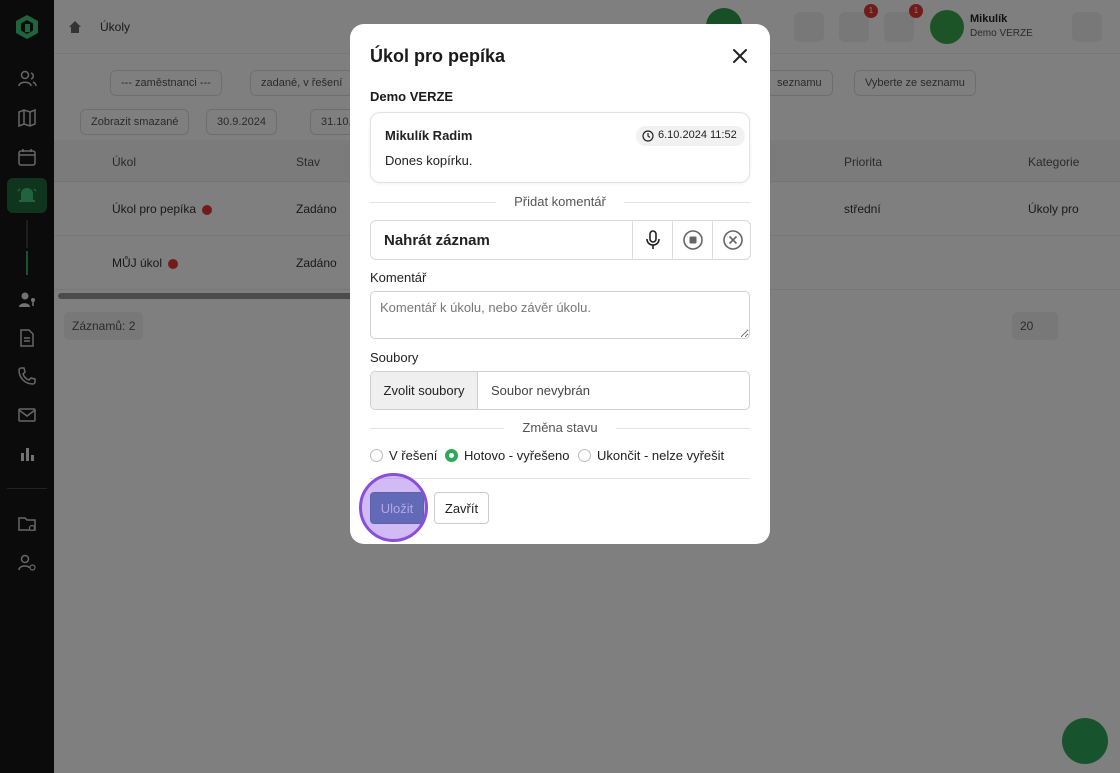 The width and height of the screenshot is (1120, 773). Describe the element at coordinates (648, 136) in the screenshot. I see `clock-icon` at that location.